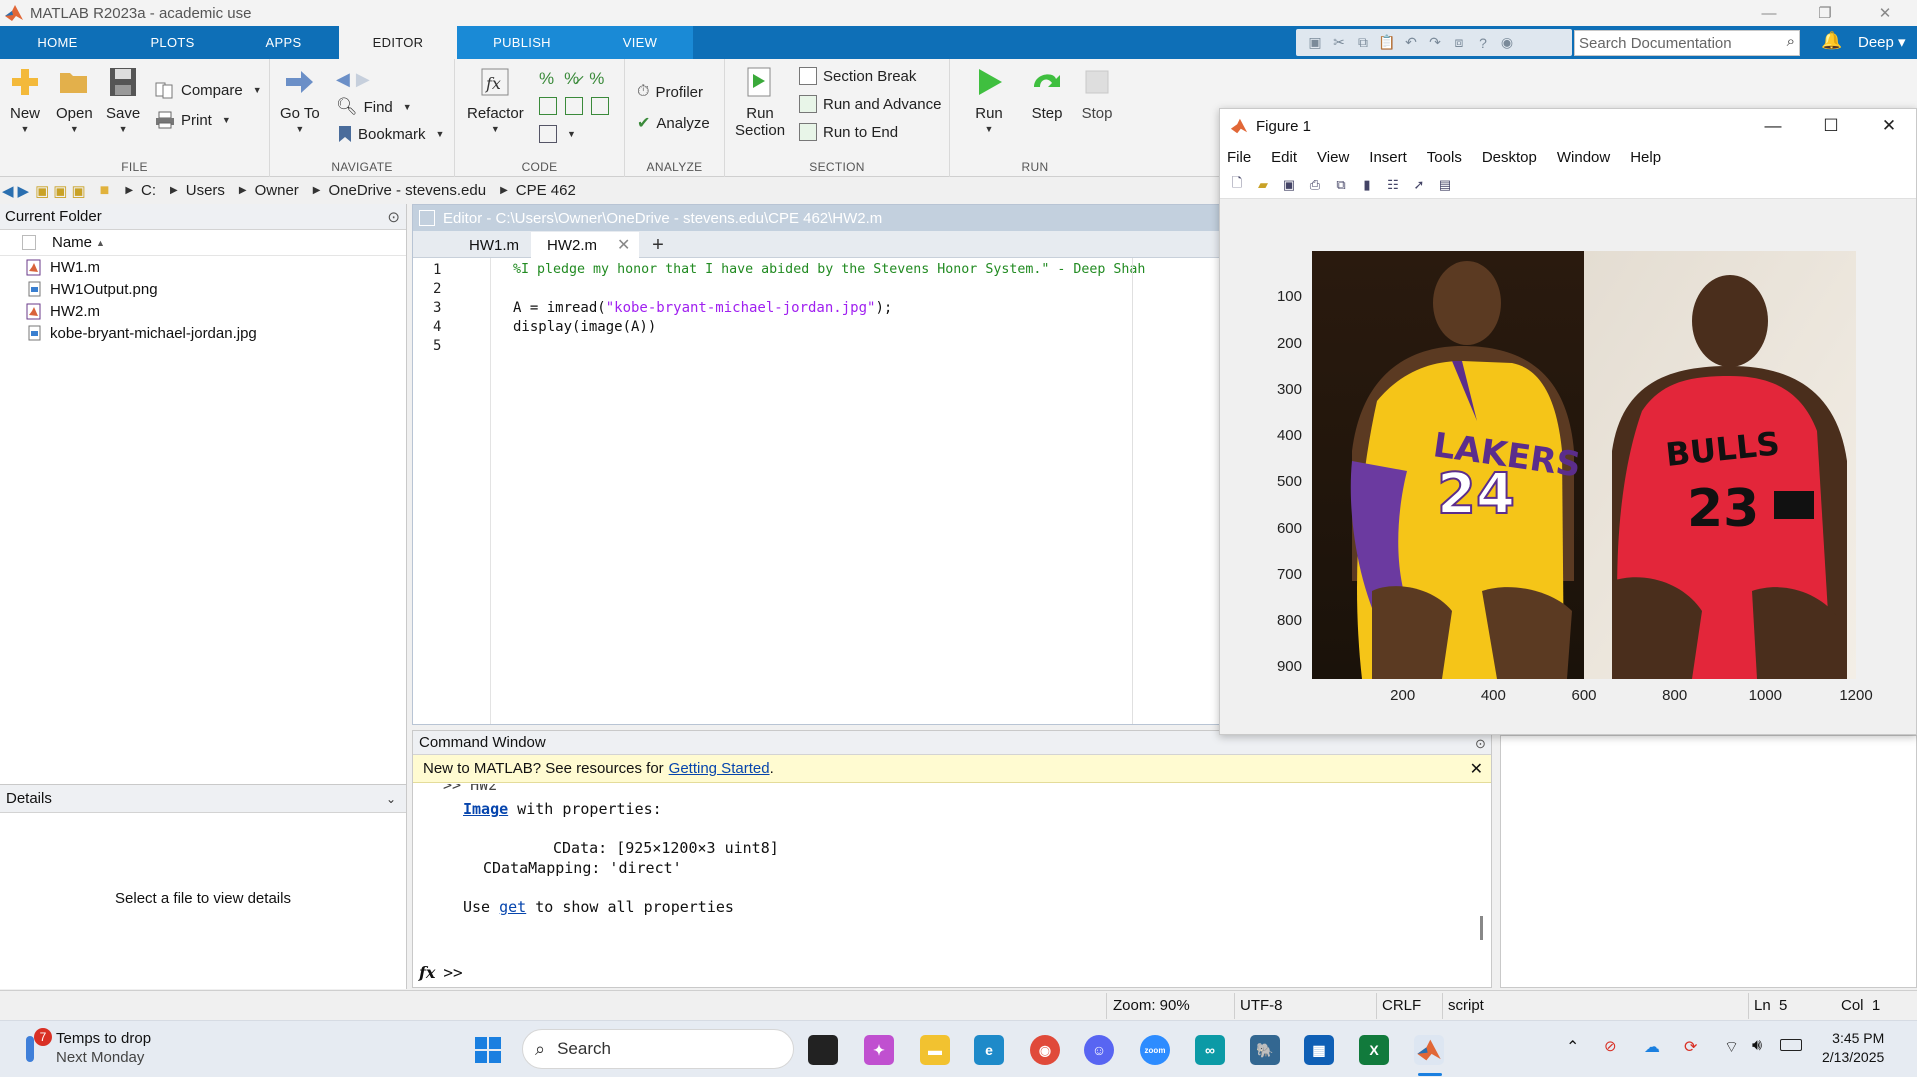 Image resolution: width=1917 pixels, height=1077 pixels. I want to click on tab-plots: PLOTS, so click(172, 42).